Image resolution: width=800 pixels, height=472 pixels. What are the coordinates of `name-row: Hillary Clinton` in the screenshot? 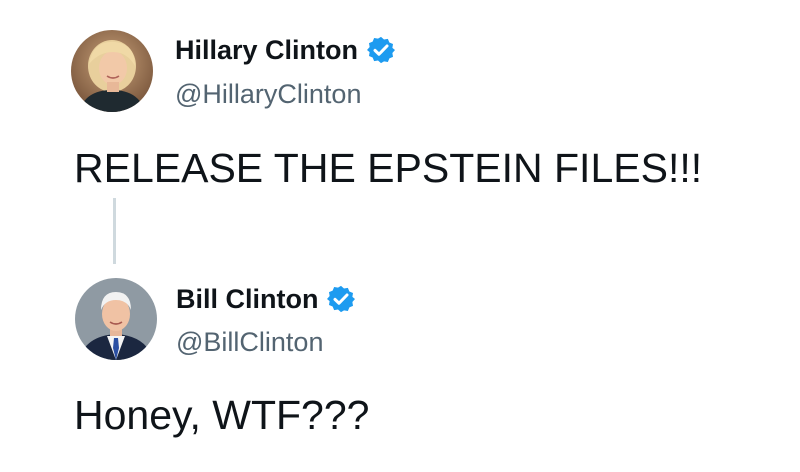 It's located at (285, 50).